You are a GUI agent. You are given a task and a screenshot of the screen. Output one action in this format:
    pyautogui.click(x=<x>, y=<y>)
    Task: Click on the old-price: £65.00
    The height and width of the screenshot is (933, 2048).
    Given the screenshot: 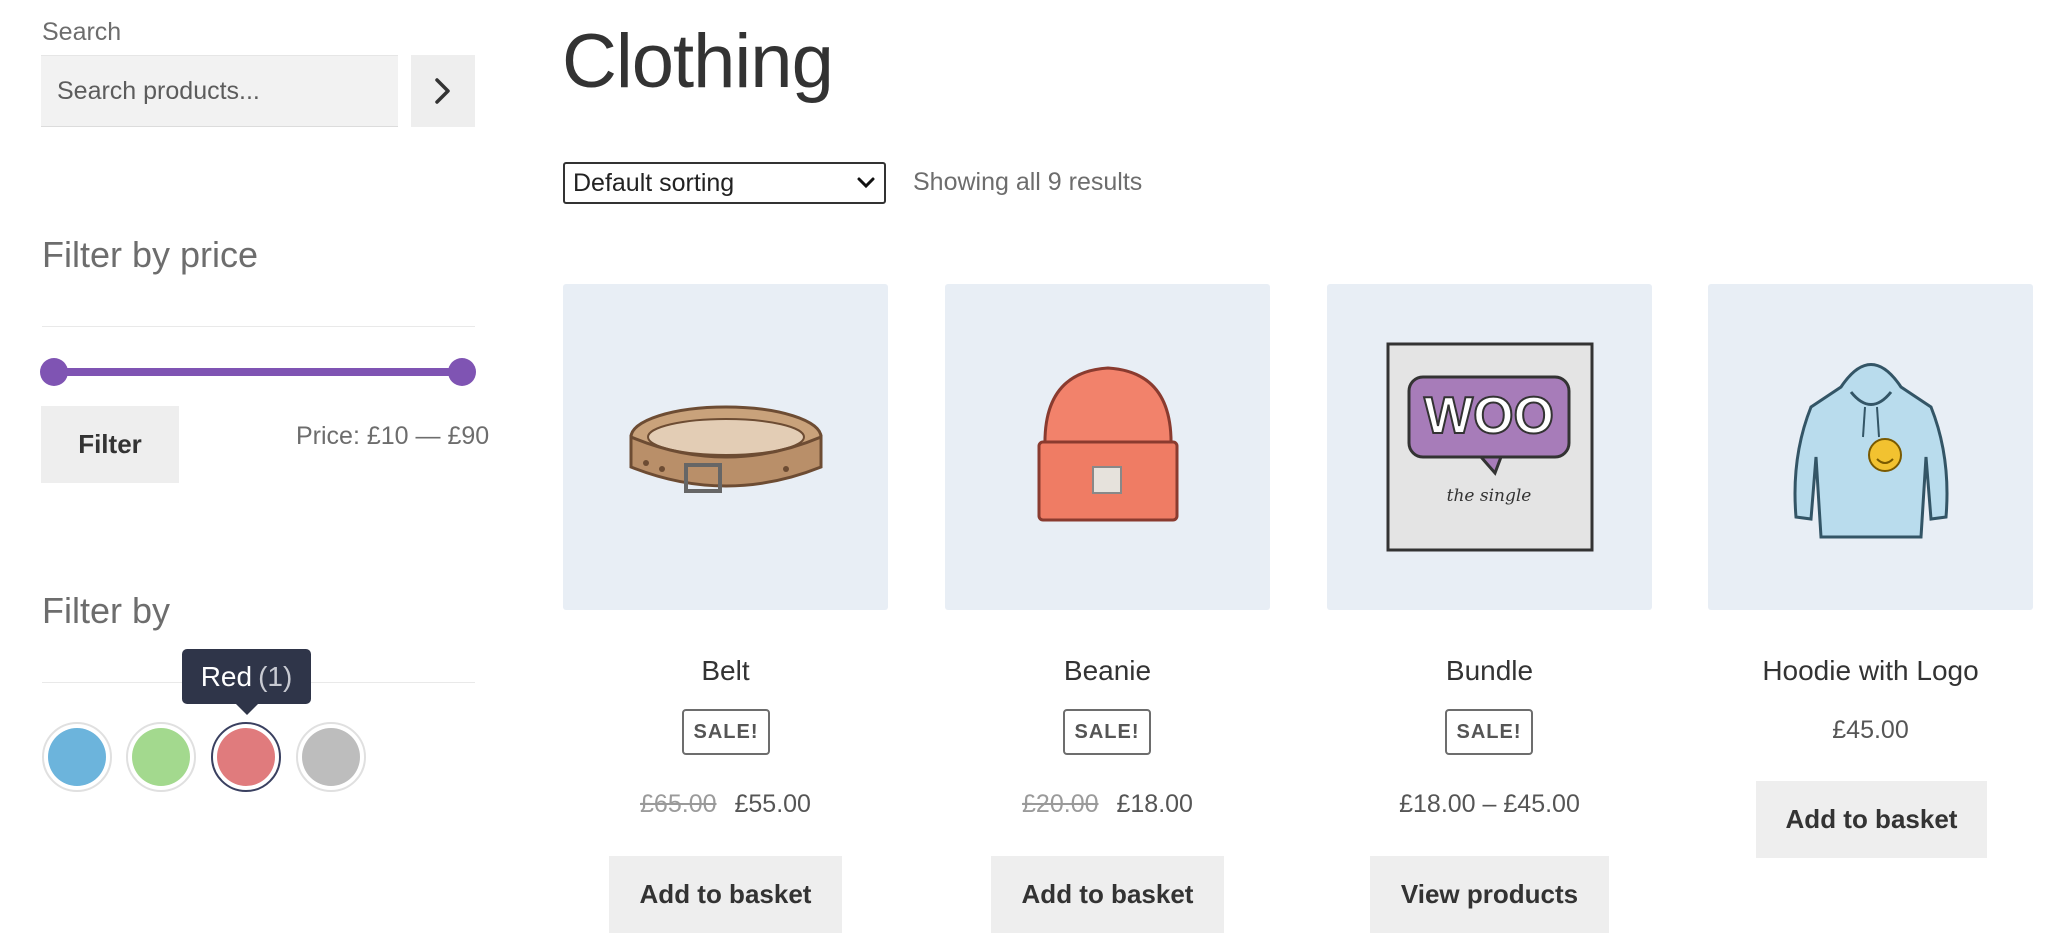 What is the action you would take?
    pyautogui.click(x=678, y=804)
    